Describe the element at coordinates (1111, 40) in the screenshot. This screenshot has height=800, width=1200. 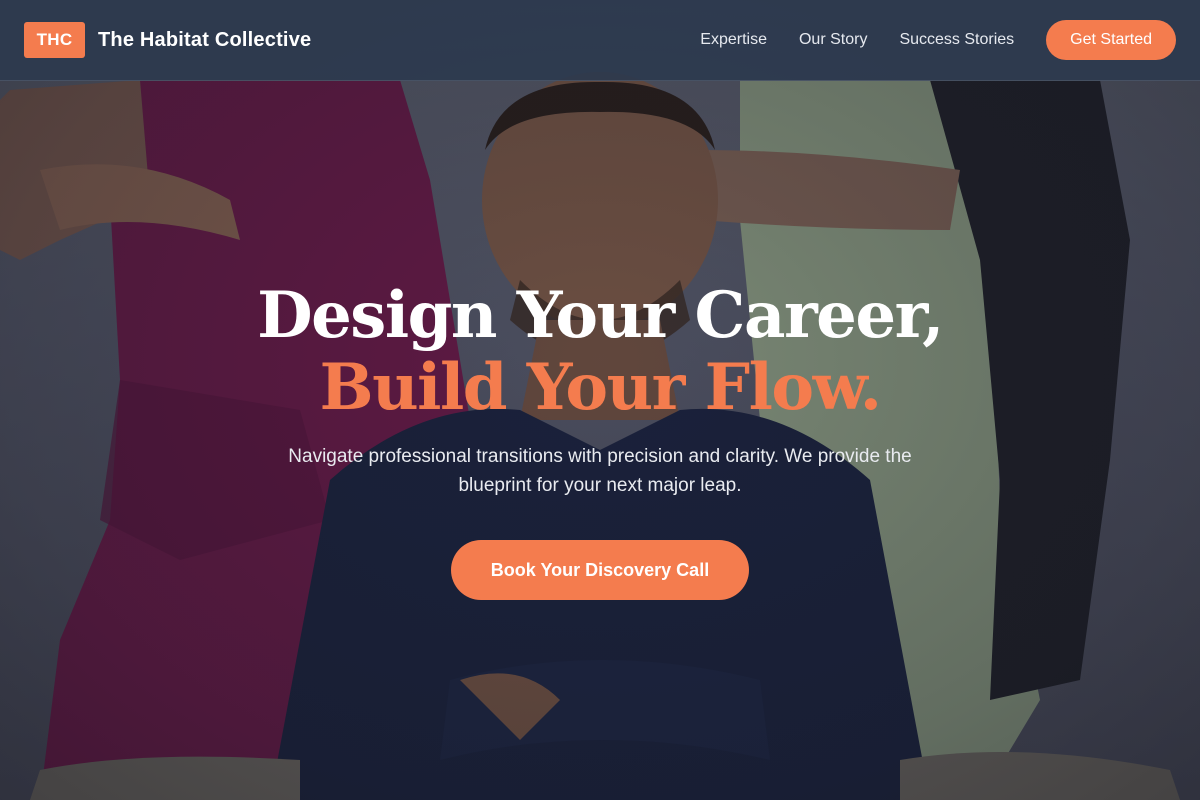
I see `get-started-button: Get Started` at that location.